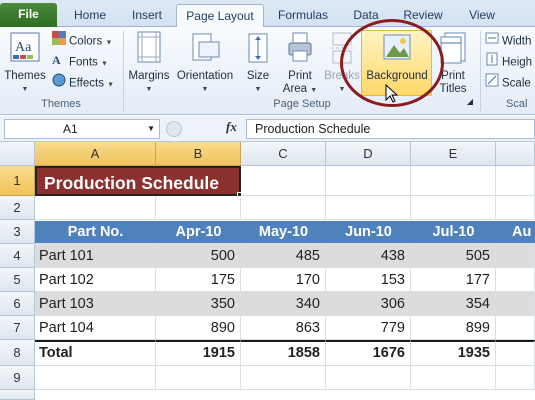  I want to click on column-header-b: B, so click(198, 154).